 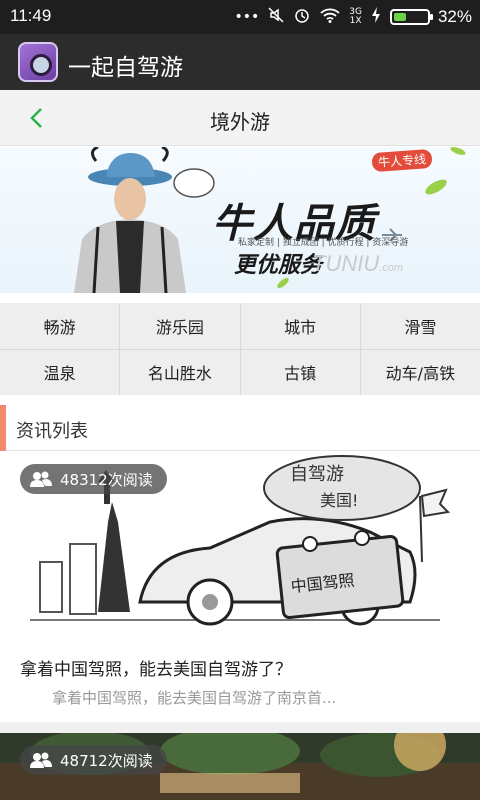 I want to click on status-bar: 11:49 ••• 3G 1X 32%, so click(x=240, y=17).